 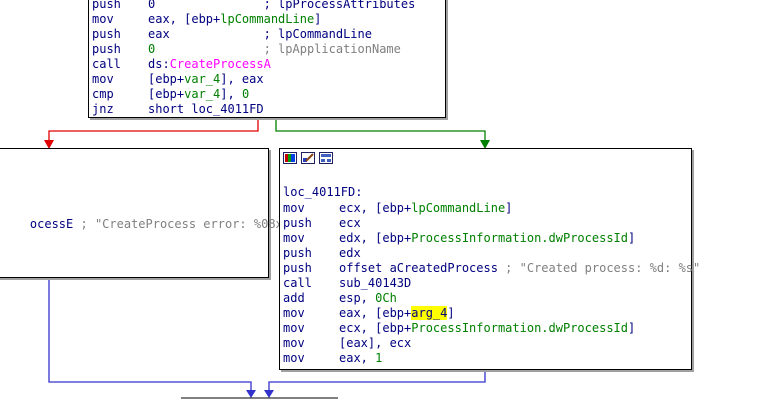 I want to click on operand-text: 0 ; lpProcessAttributes, so click(x=282, y=5).